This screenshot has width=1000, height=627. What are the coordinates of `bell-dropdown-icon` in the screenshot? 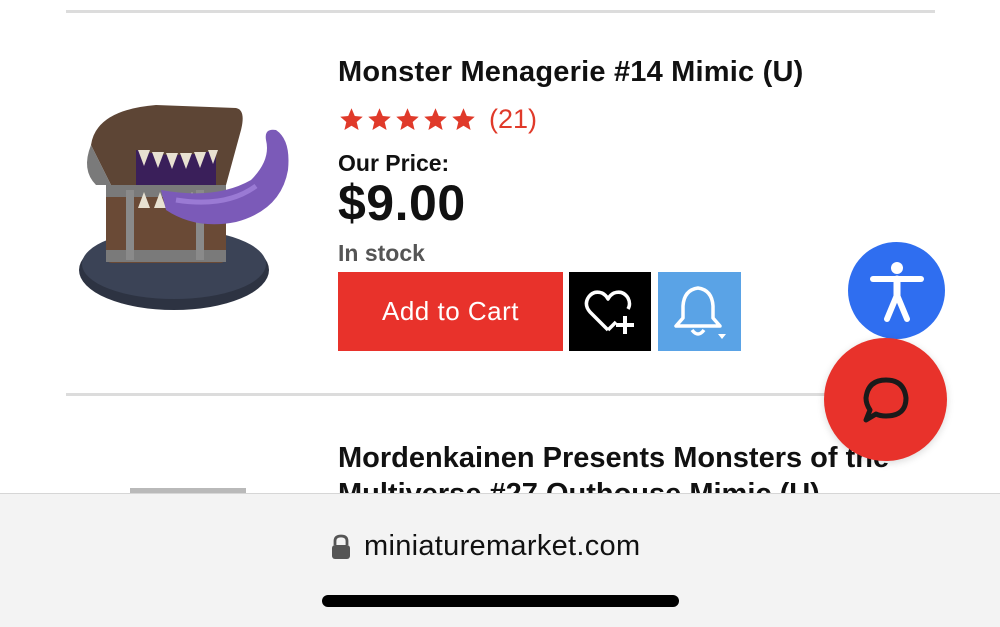 It's located at (699, 312).